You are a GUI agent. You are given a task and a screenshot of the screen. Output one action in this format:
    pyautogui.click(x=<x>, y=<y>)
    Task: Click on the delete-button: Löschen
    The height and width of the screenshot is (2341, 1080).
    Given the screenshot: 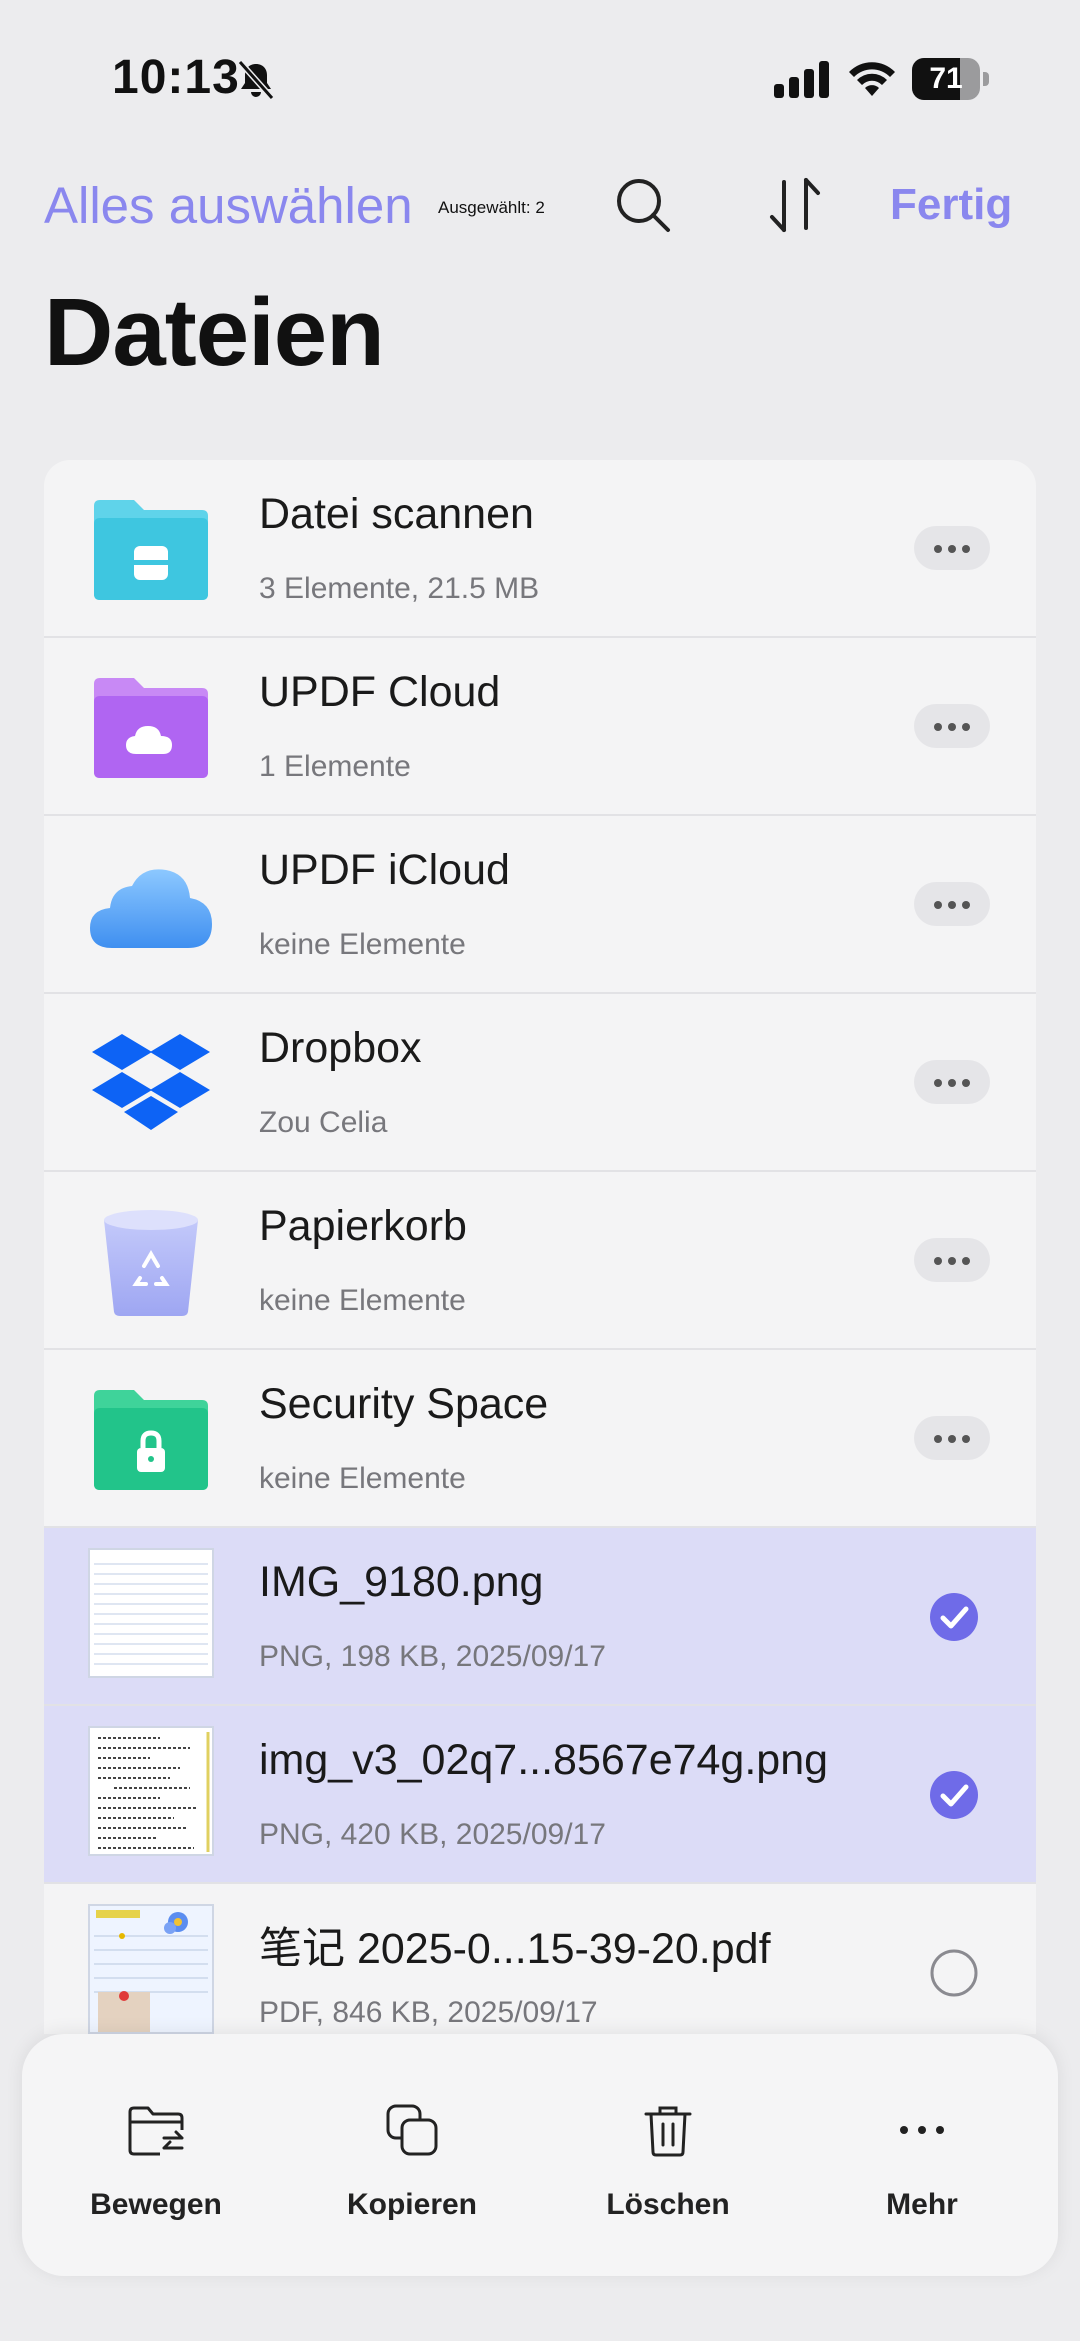 What is the action you would take?
    pyautogui.click(x=668, y=2155)
    